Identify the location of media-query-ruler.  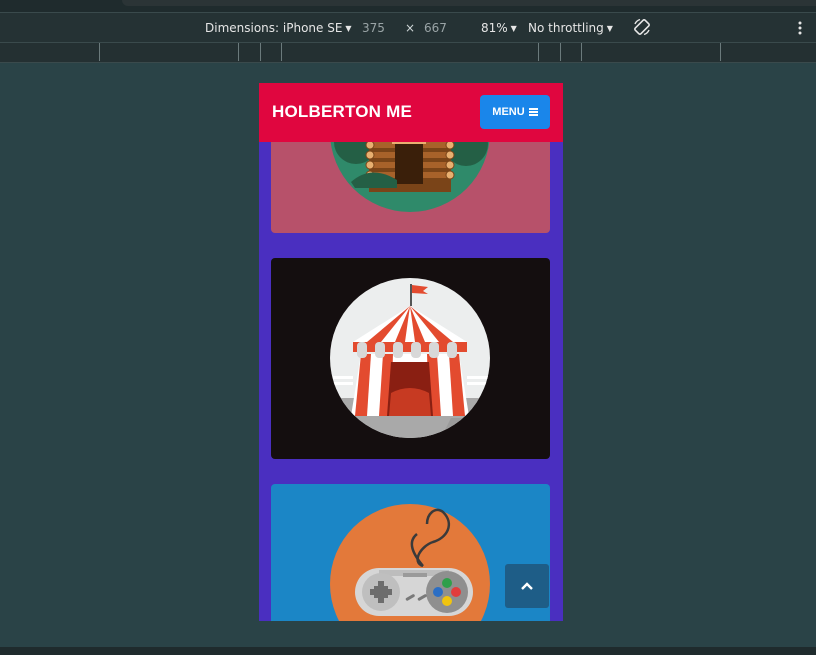
(408, 52).